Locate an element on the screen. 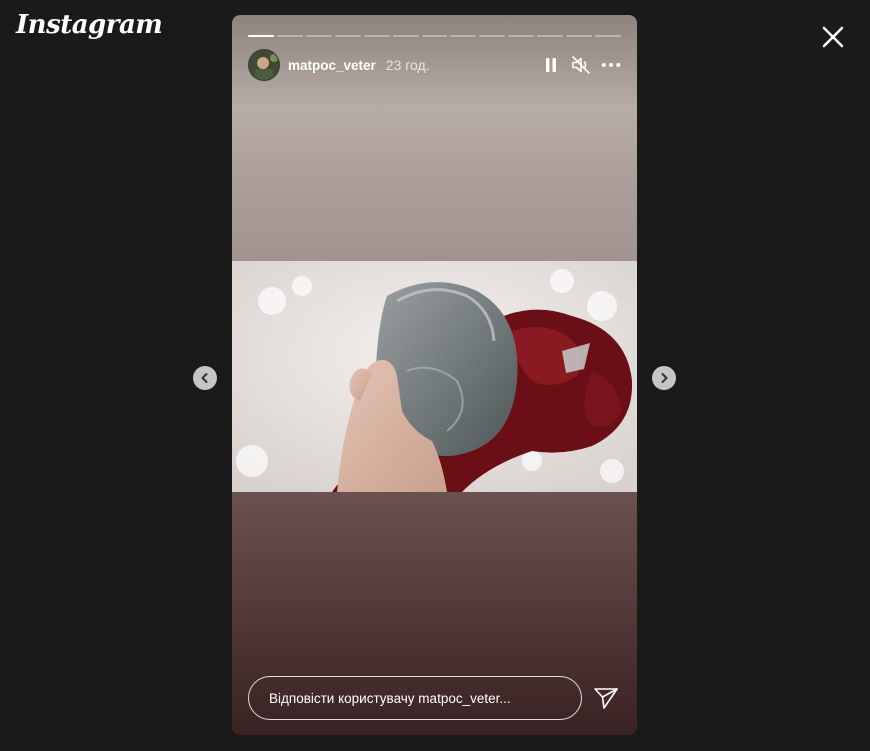  avatar is located at coordinates (264, 65).